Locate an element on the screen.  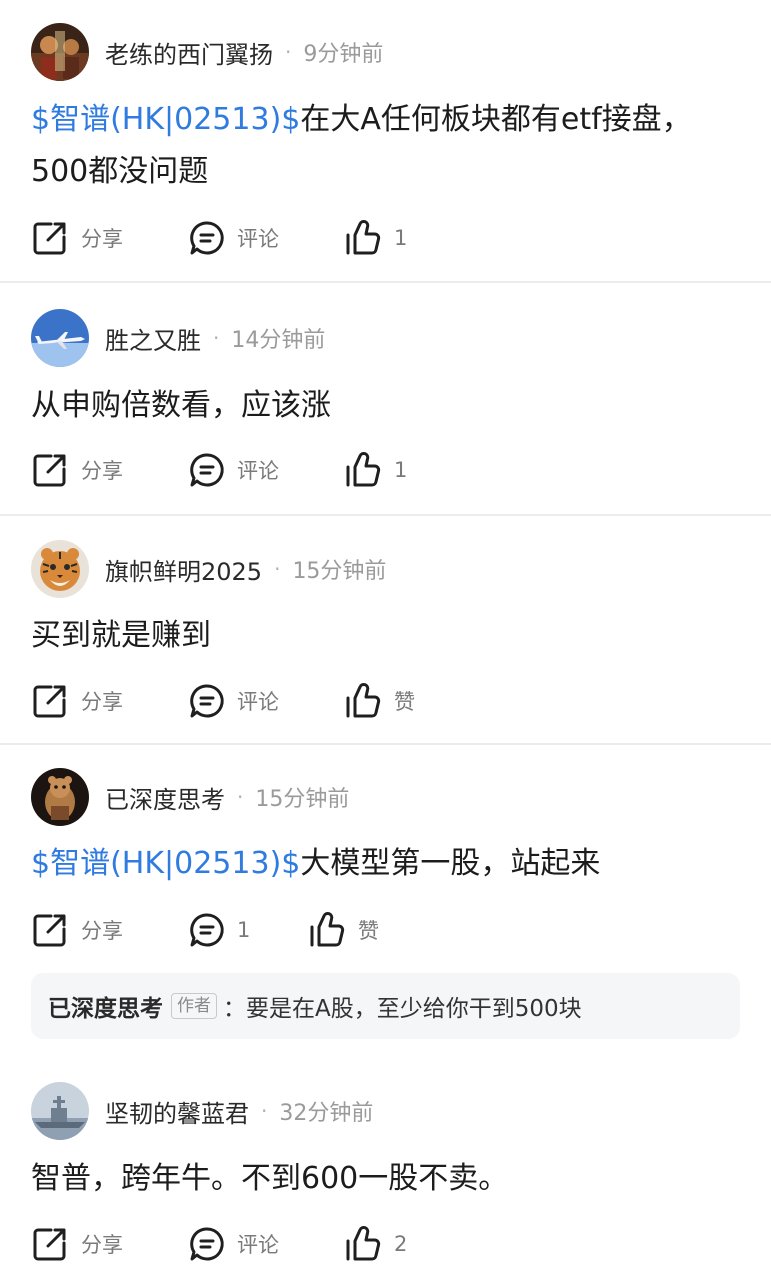
post-text: 买到就是赚到 is located at coordinates (121, 635).